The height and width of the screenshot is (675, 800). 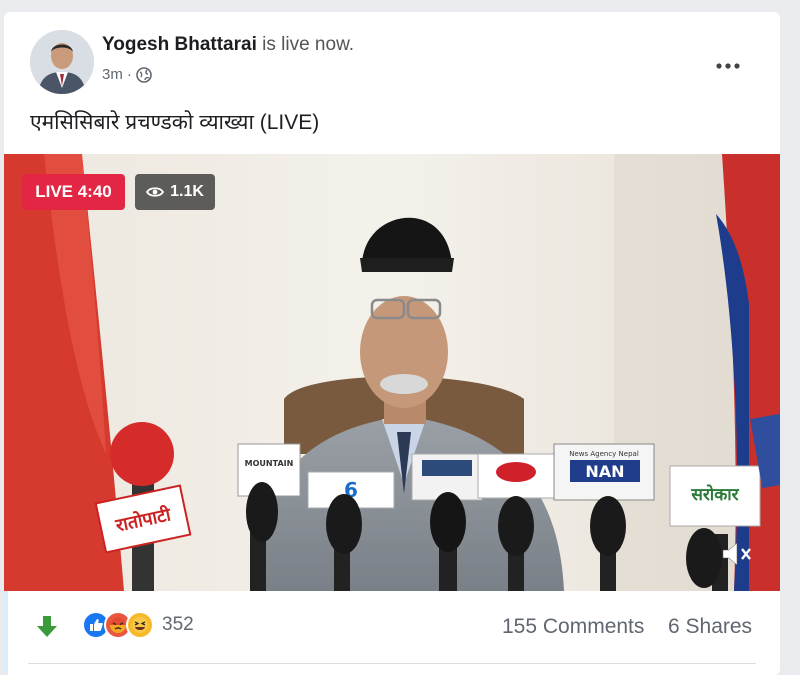 What do you see at coordinates (392, 663) in the screenshot?
I see `footer-divider` at bounding box center [392, 663].